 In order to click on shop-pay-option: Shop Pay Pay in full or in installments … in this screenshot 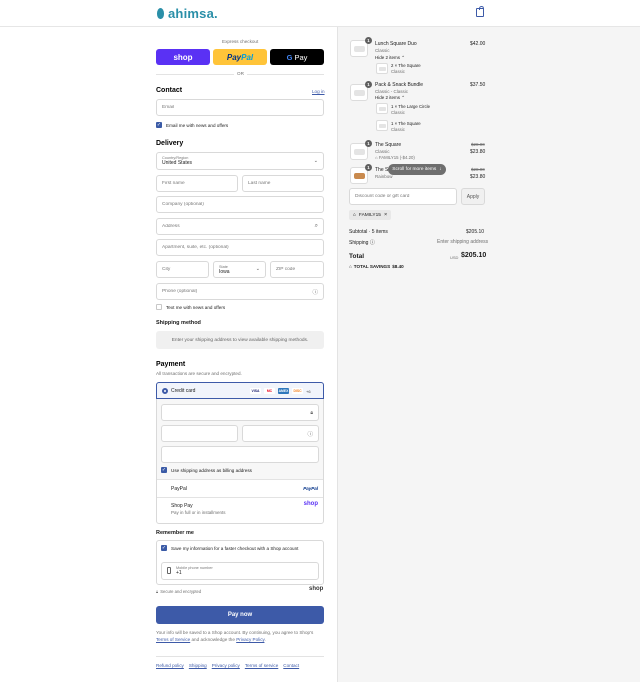, I will do `click(240, 510)`.